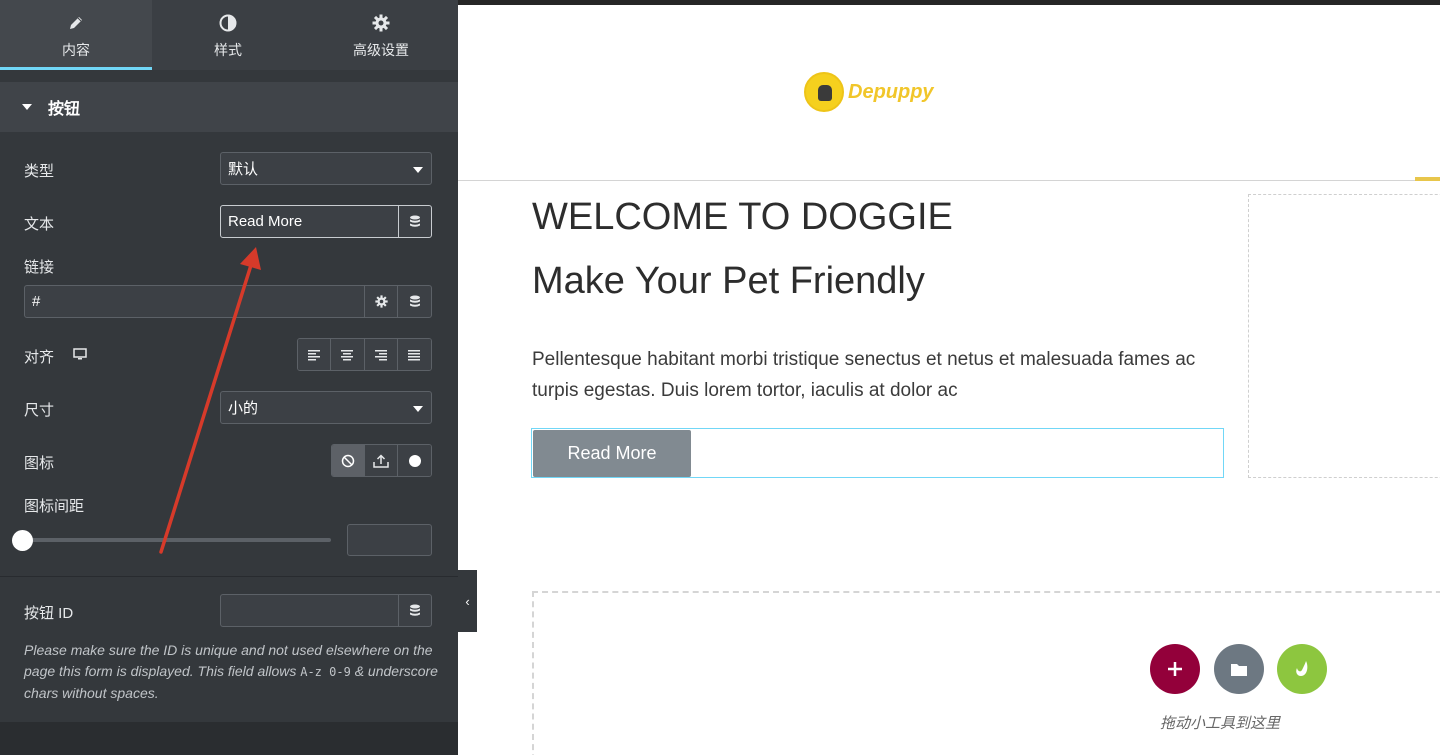  What do you see at coordinates (949, 2) in the screenshot?
I see `preview-top-bar` at bounding box center [949, 2].